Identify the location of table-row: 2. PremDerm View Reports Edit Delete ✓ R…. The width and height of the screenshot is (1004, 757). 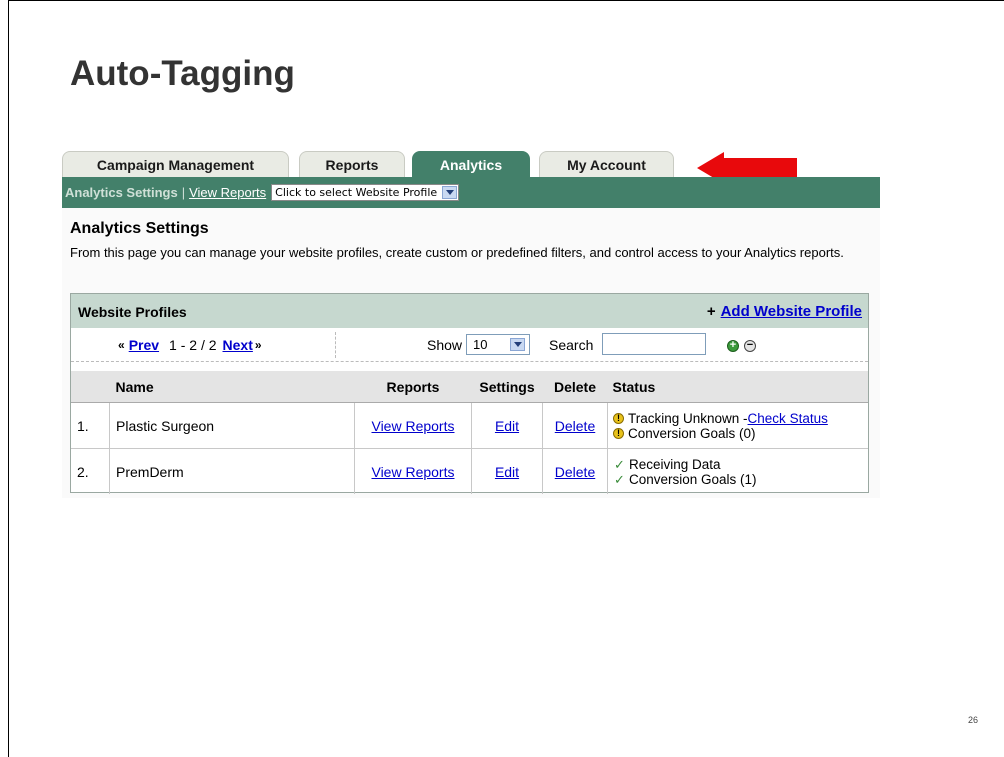
(469, 471).